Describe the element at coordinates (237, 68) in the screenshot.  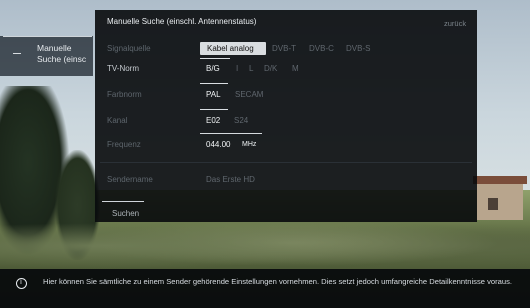
I see `tv-norm-option-i: I` at that location.